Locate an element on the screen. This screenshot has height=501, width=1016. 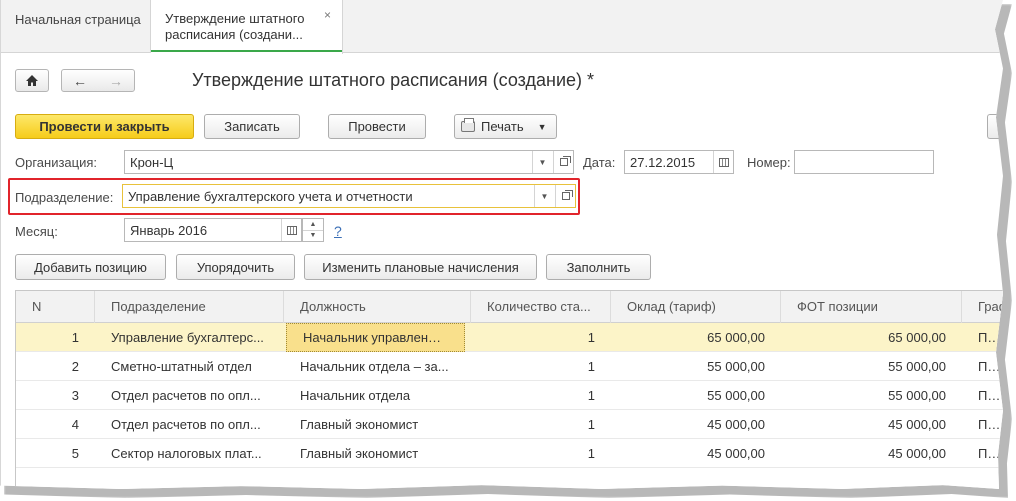
date-value: 27.12.2015 is located at coordinates (663, 162).